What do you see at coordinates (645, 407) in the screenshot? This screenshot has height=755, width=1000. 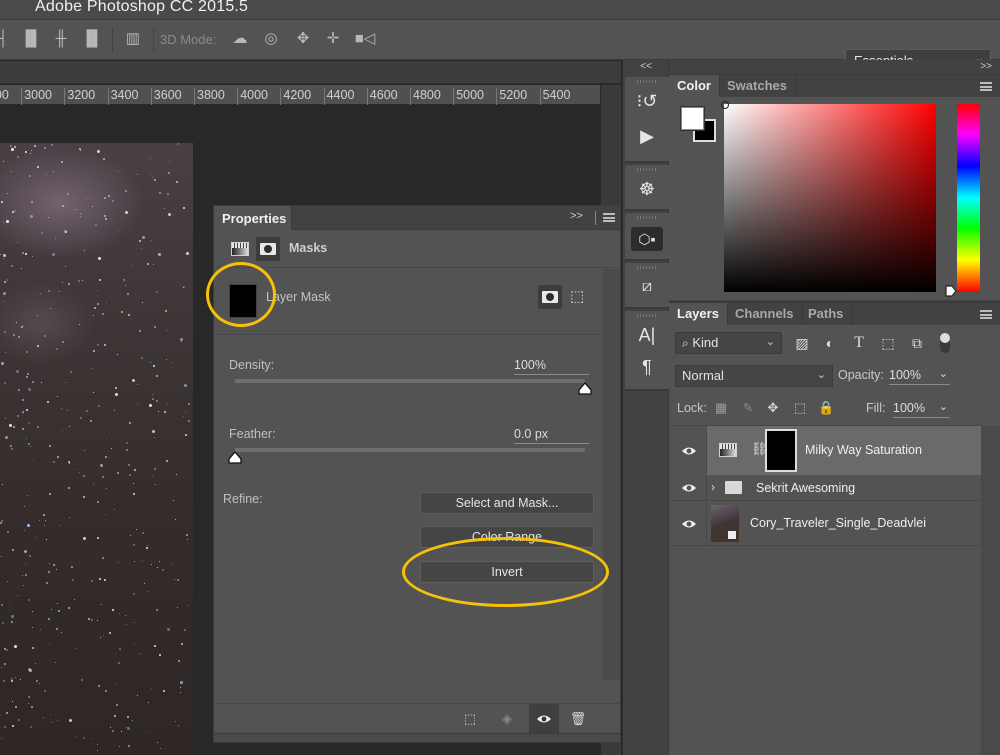 I see `panel-toolstrip: << ⁝↺ ▶ ☸ ⬡▪ ⧄ A| ¶` at bounding box center [645, 407].